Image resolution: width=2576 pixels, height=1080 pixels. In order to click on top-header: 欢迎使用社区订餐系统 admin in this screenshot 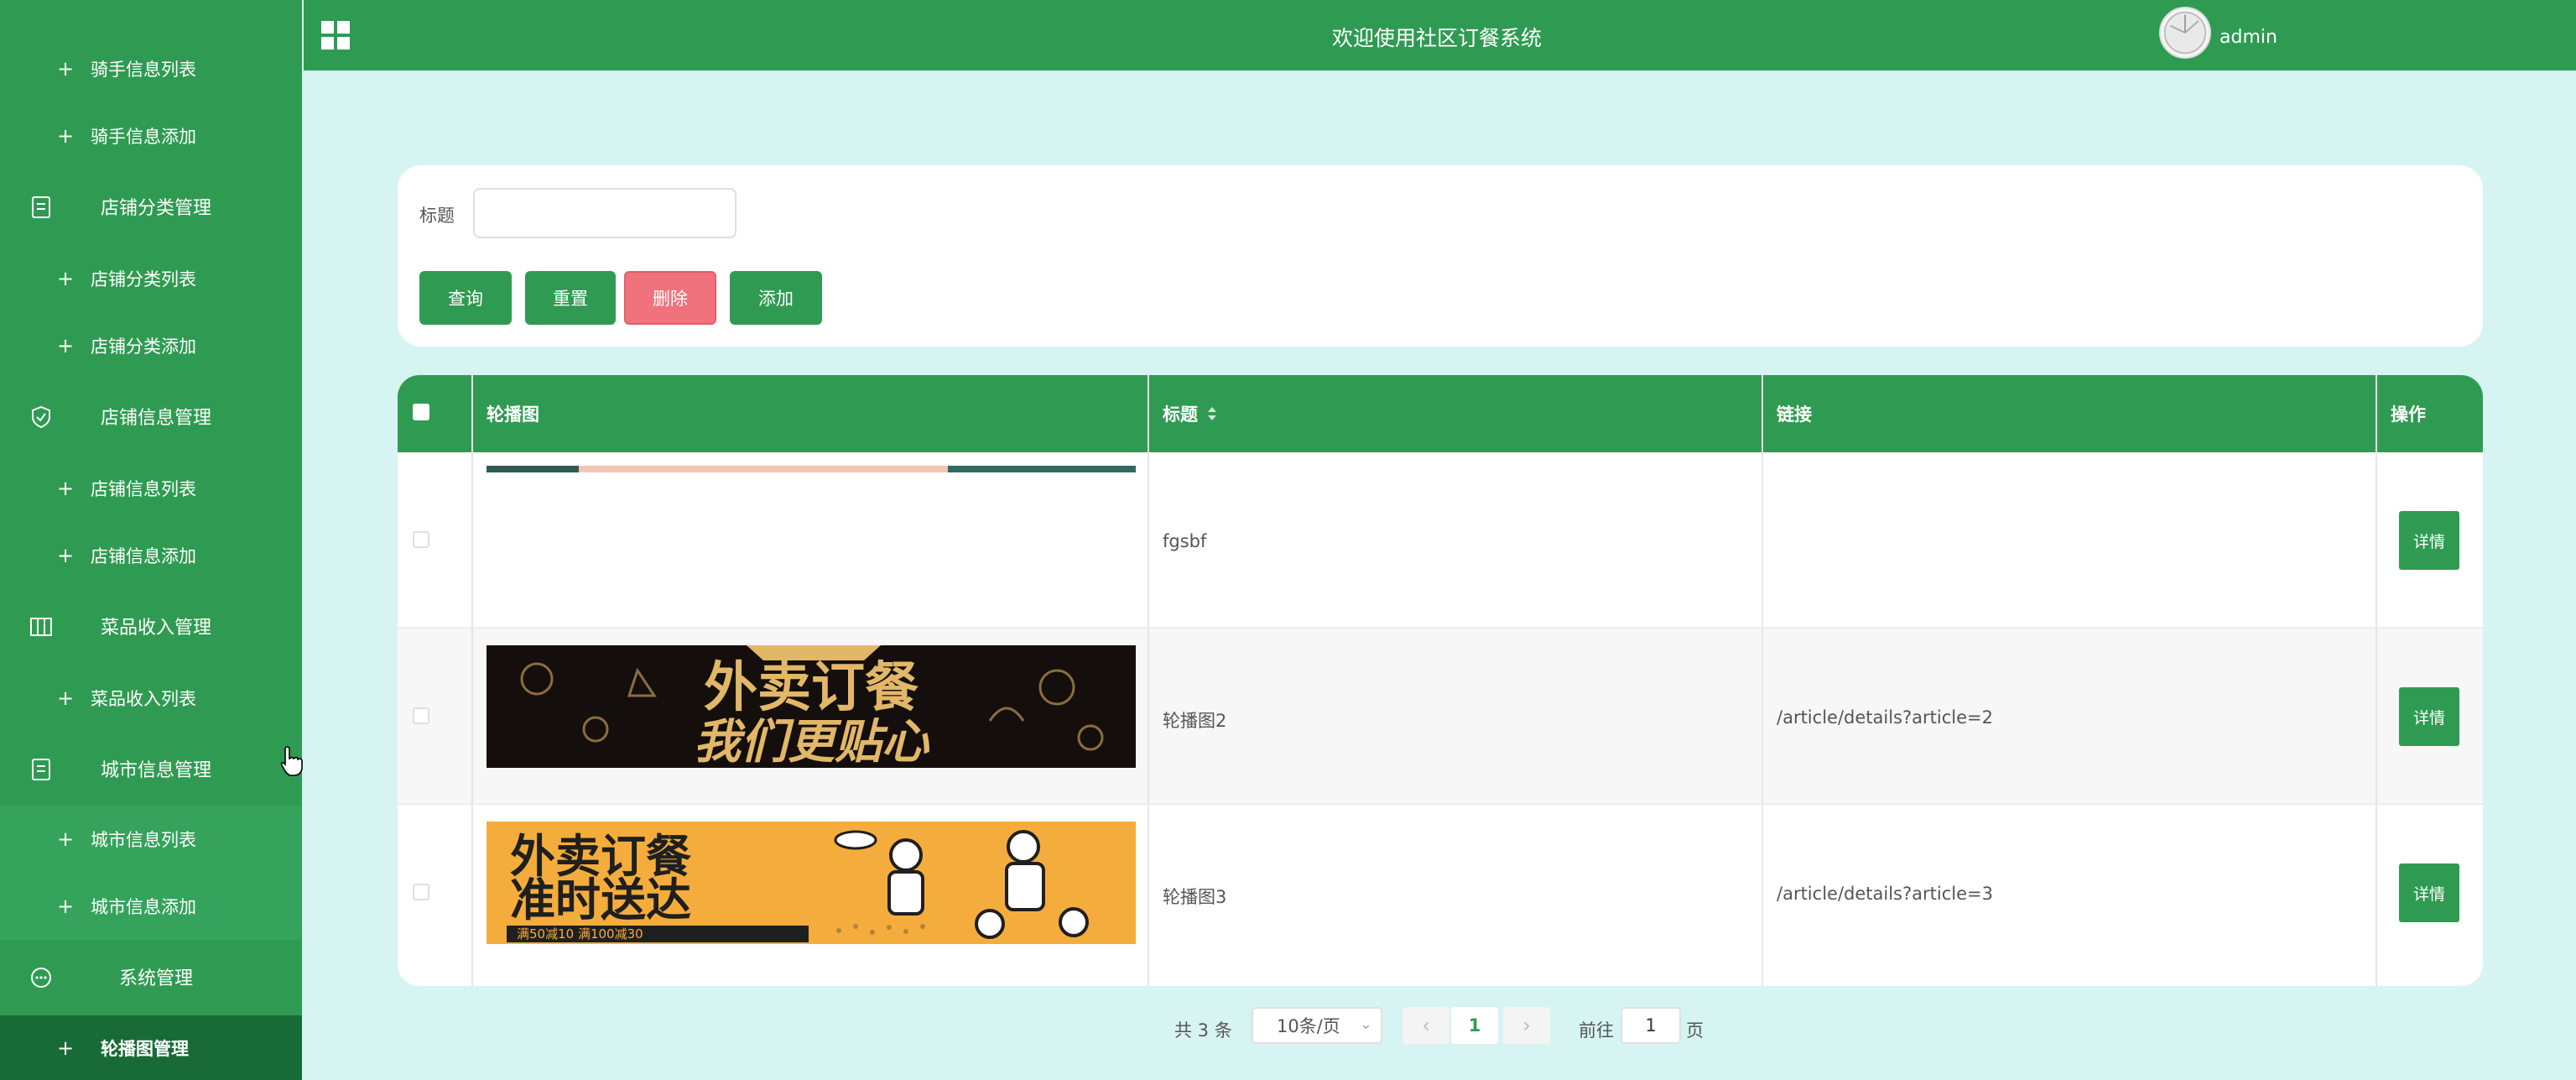, I will do `click(1440, 35)`.